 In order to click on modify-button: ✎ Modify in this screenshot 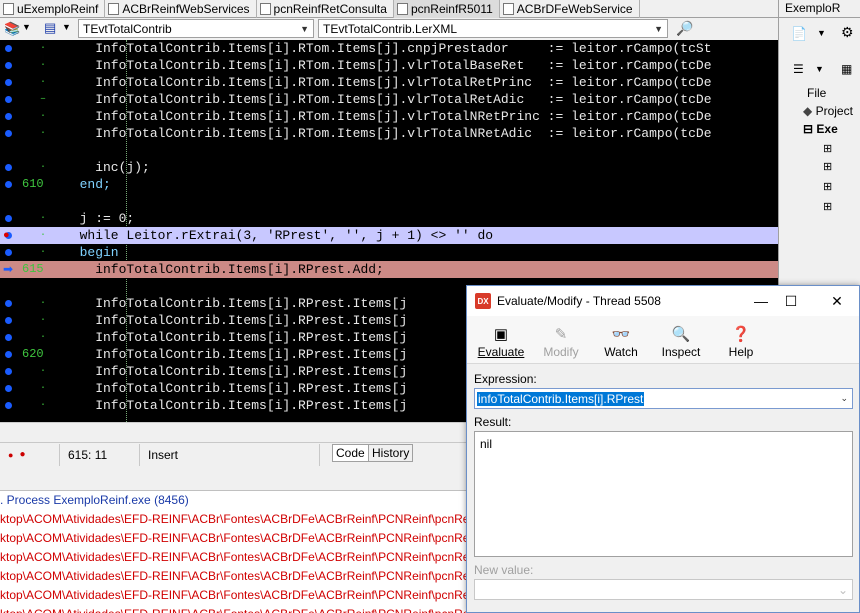, I will do `click(561, 340)`.